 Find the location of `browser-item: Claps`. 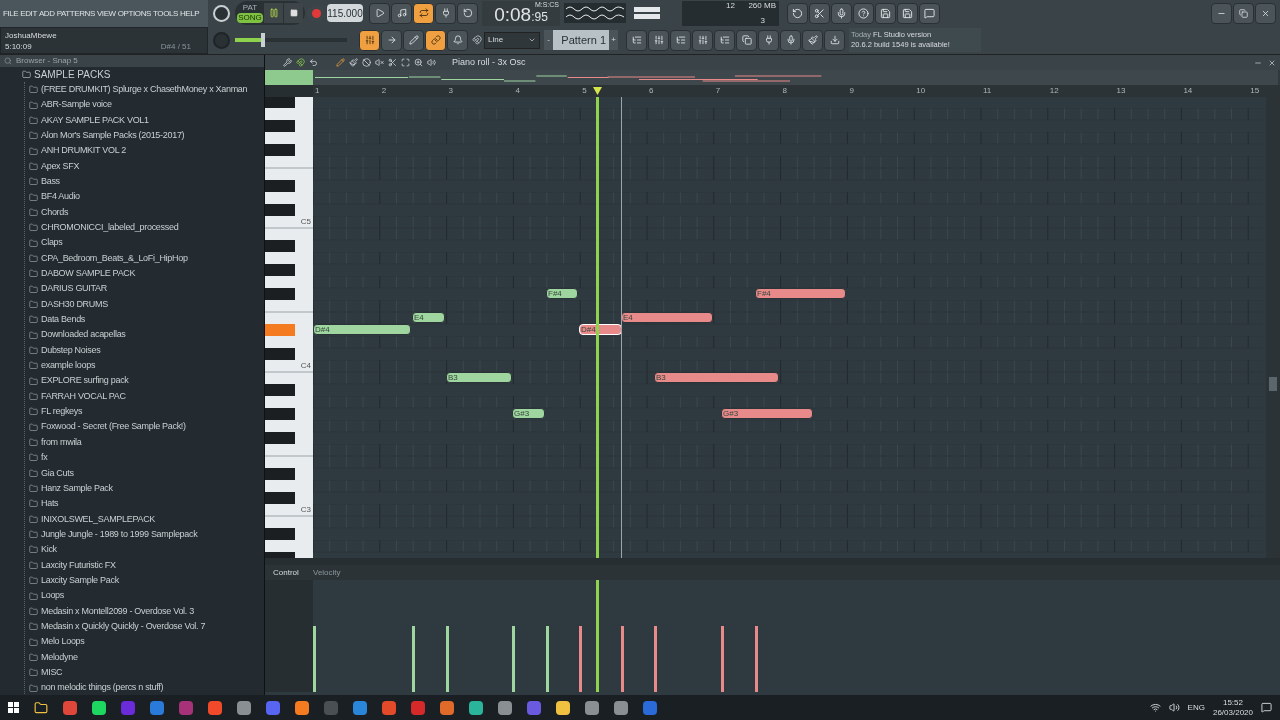

browser-item: Claps is located at coordinates (52, 243).